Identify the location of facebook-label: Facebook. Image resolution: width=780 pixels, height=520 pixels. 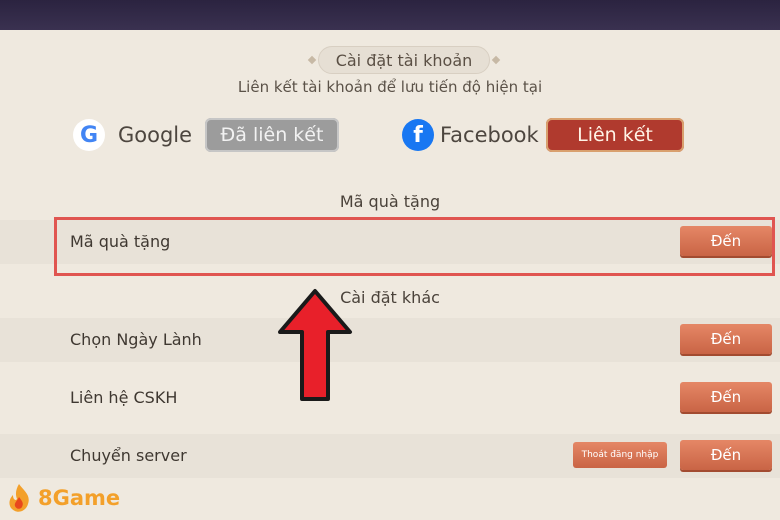
(489, 135).